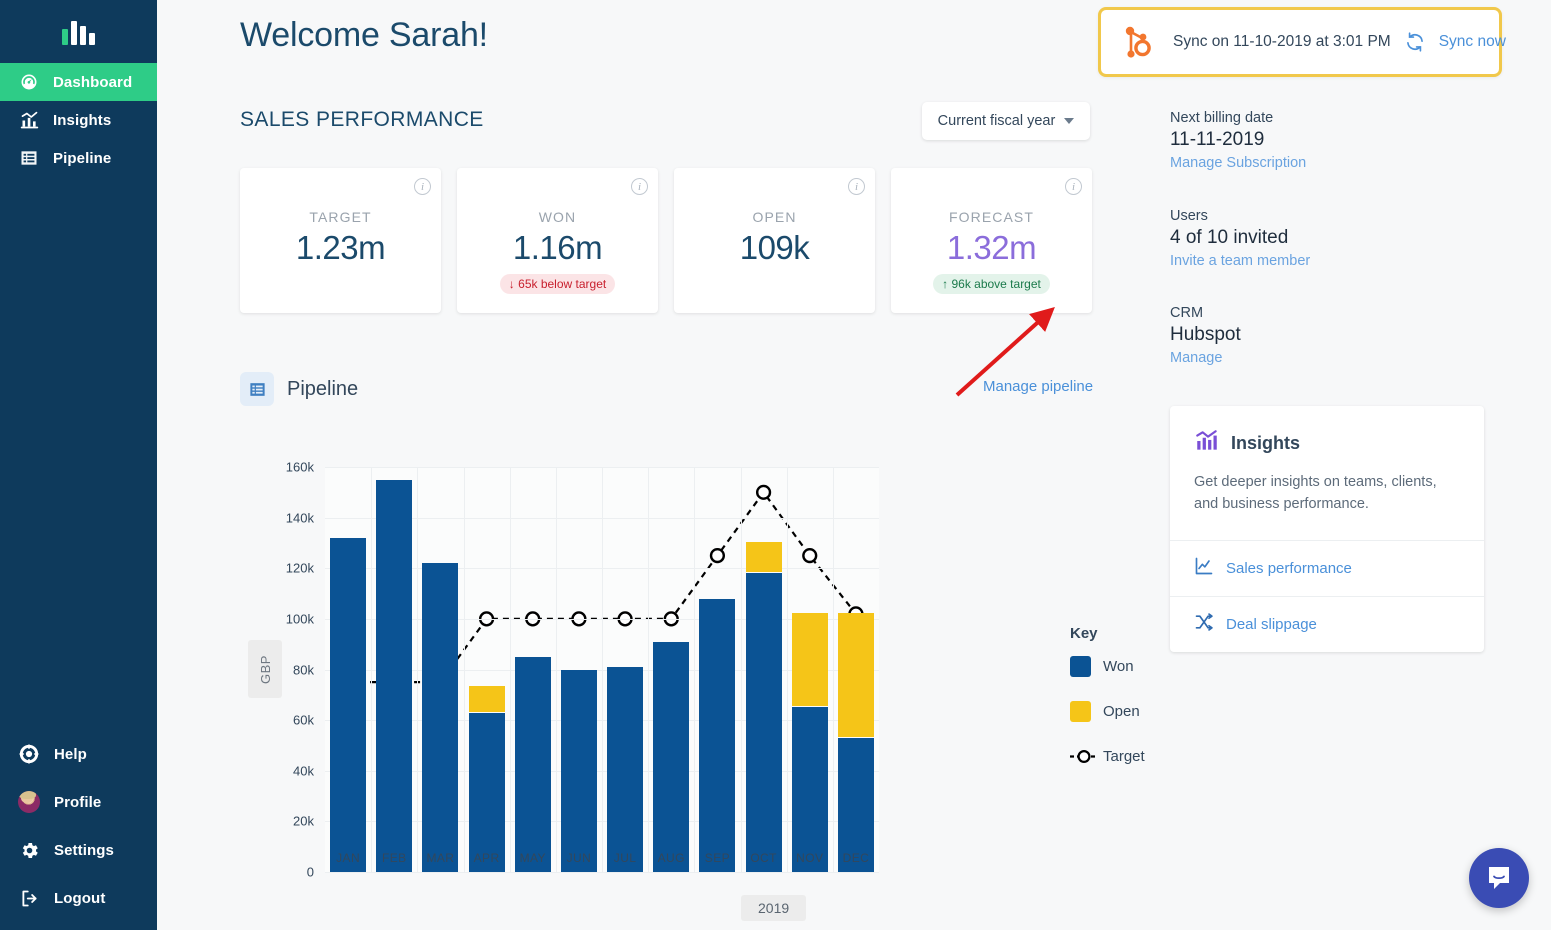 The image size is (1551, 930). What do you see at coordinates (1327, 567) in the screenshot?
I see `insights-link-sales-performance: Sales performance` at bounding box center [1327, 567].